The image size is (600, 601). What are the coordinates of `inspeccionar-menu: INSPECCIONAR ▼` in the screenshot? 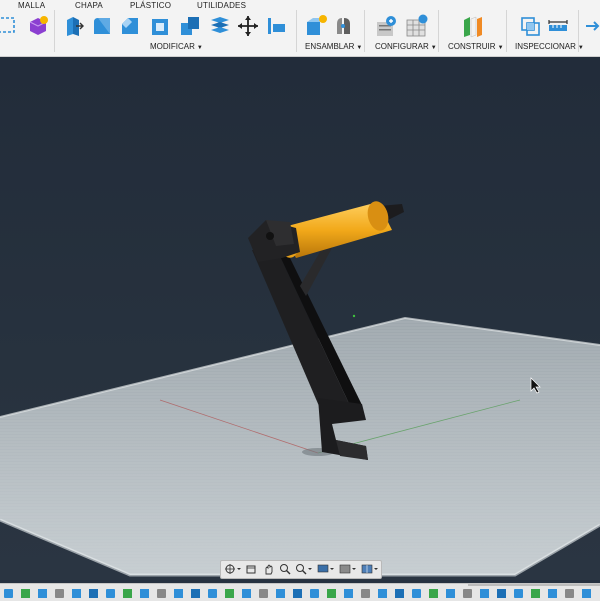 It's located at (549, 46).